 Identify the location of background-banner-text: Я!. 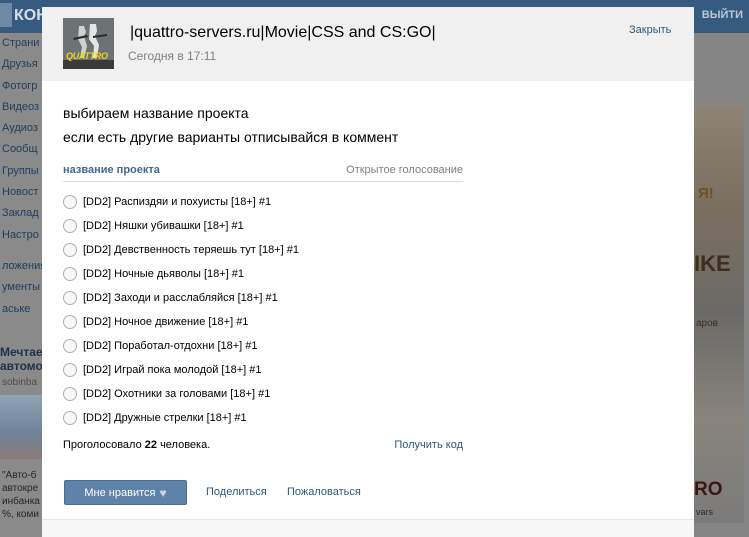
(706, 193).